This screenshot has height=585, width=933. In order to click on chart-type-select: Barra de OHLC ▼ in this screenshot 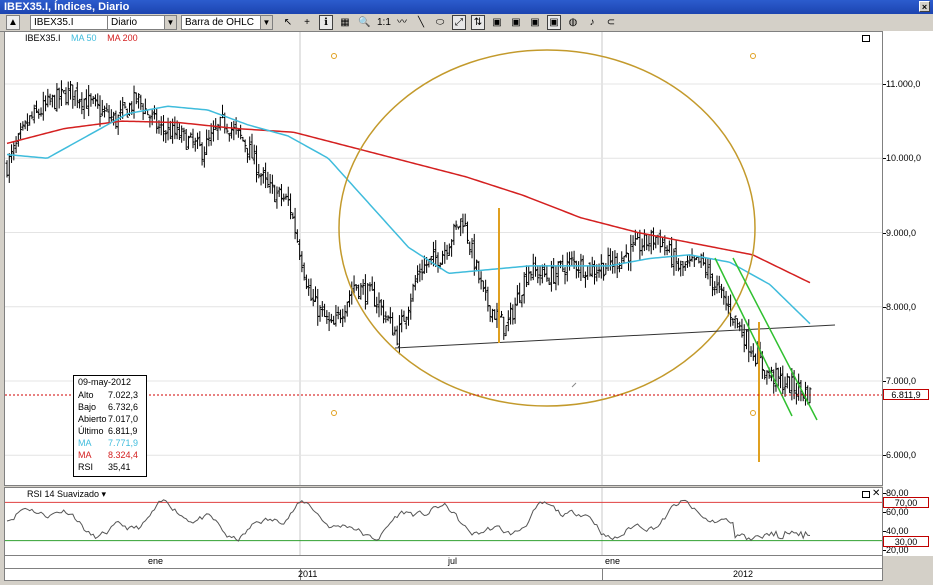, I will do `click(227, 22)`.